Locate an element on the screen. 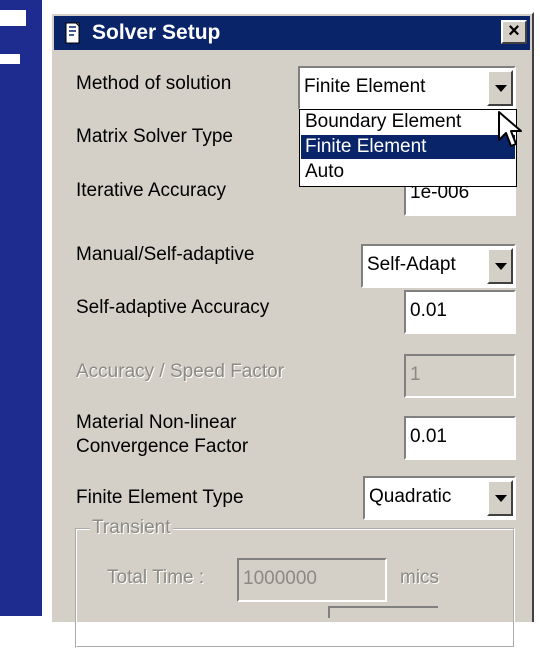  manual-dropdown-button is located at coordinates (500, 266).